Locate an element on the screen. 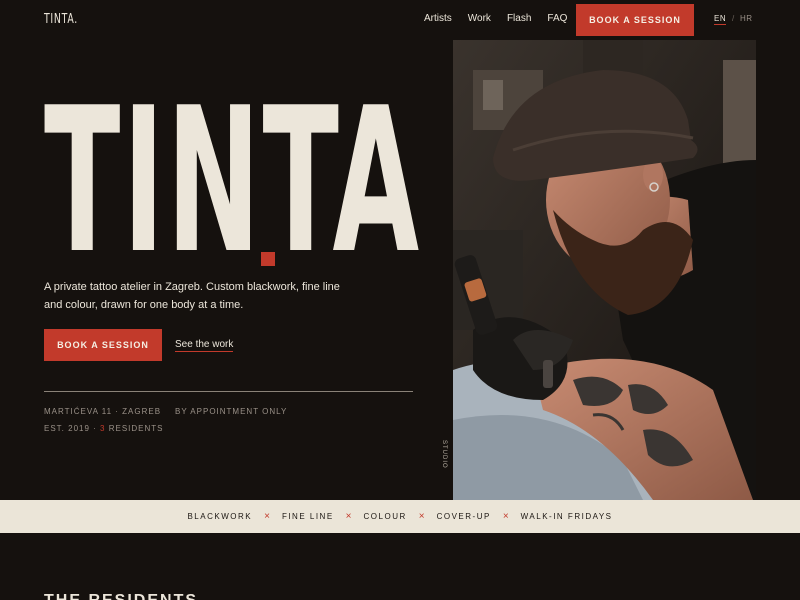  ticker-item-blackwork: BLACKWORK is located at coordinates (220, 516).